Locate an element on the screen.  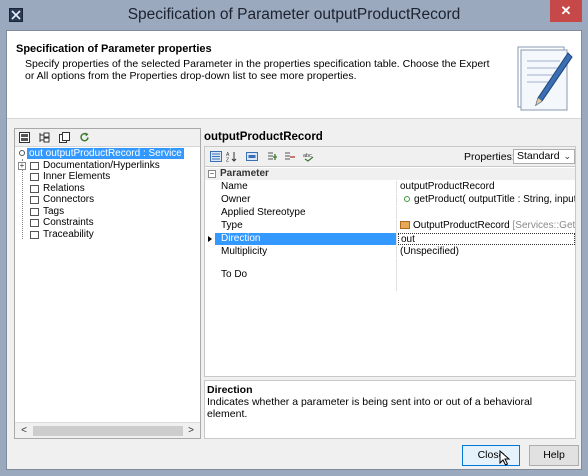
header-title: Specification of Parameter properties is located at coordinates (114, 49).